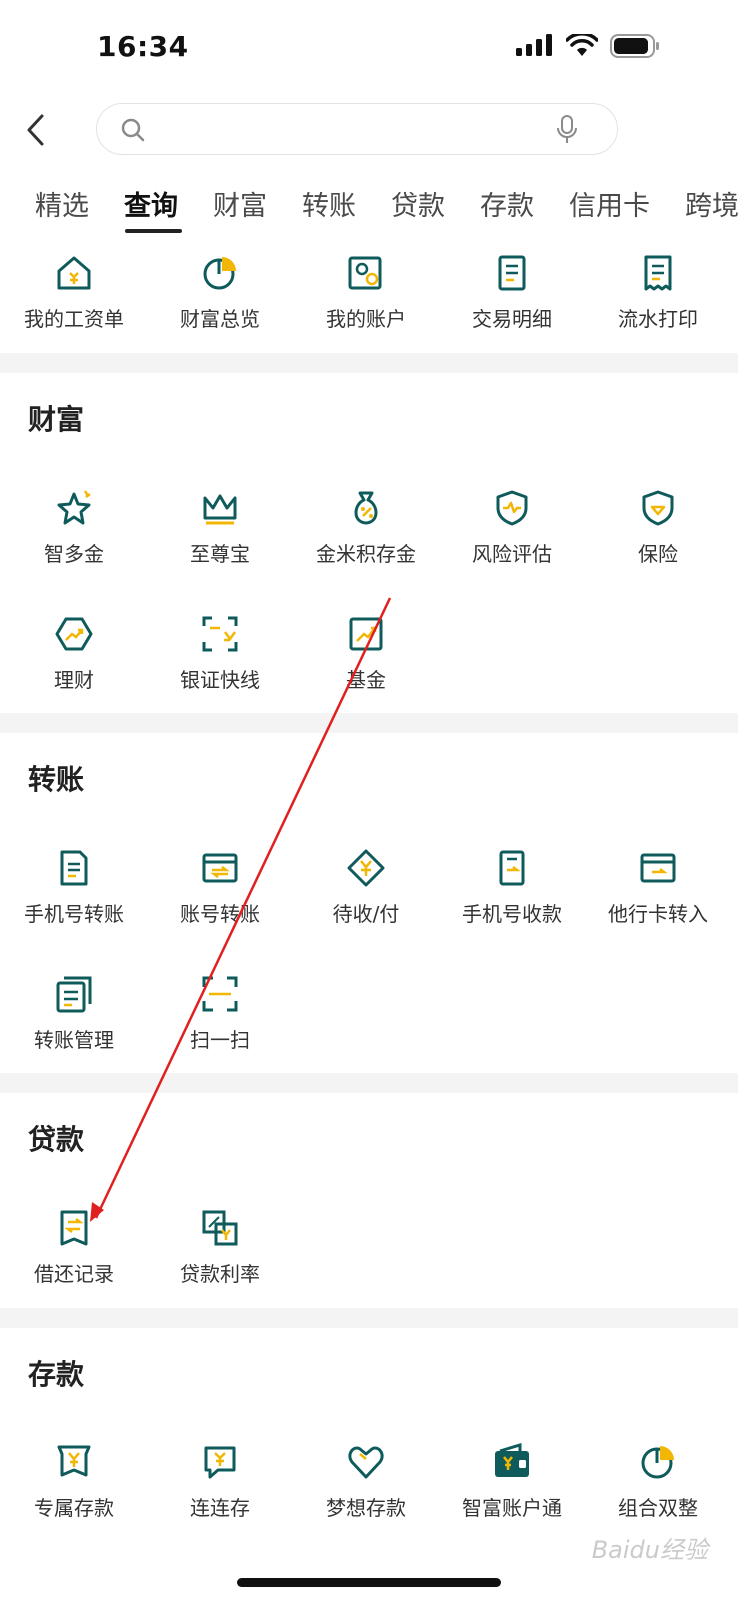 The height and width of the screenshot is (1600, 738). I want to click on search-box, so click(357, 129).